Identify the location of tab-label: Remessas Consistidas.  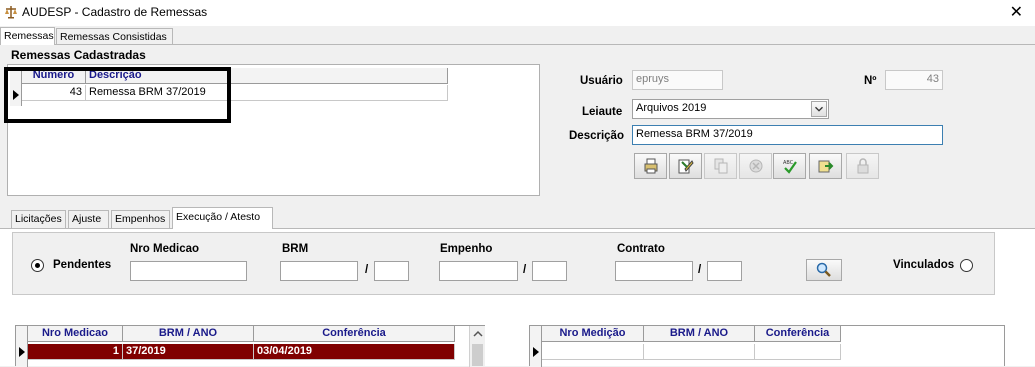
(113, 37).